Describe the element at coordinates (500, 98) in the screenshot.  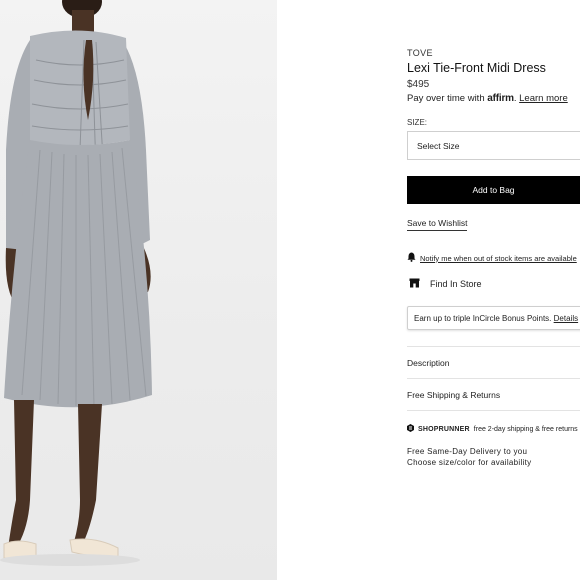
I see `affirm-logo: affirm` at that location.